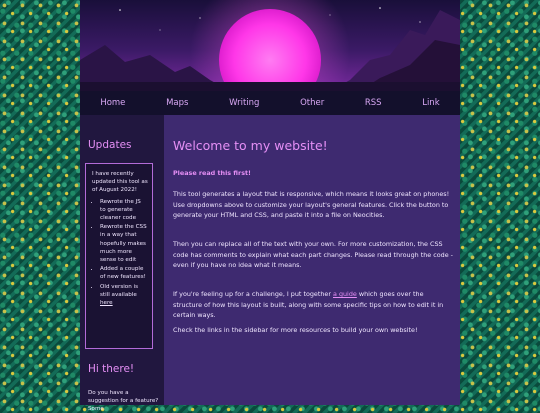 This screenshot has width=540, height=413. I want to click on guide-link: a guide, so click(345, 294).